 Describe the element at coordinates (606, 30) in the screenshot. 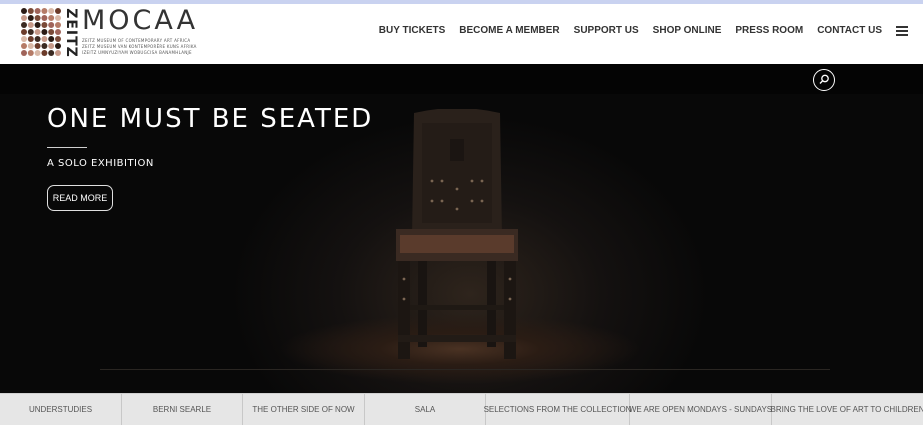

I see `nav-support-us: SUPPORT US` at that location.